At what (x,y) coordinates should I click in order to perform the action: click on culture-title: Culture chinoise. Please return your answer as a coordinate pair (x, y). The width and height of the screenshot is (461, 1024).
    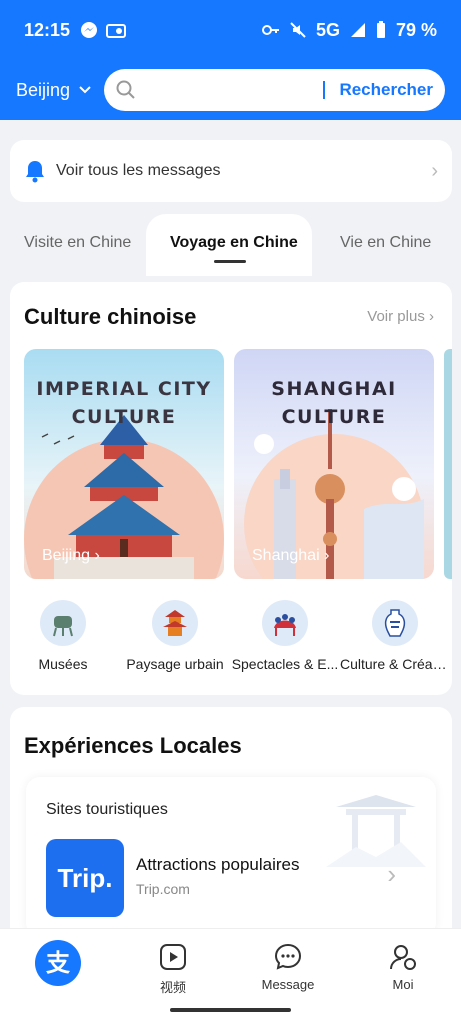
    Looking at the image, I should click on (110, 316).